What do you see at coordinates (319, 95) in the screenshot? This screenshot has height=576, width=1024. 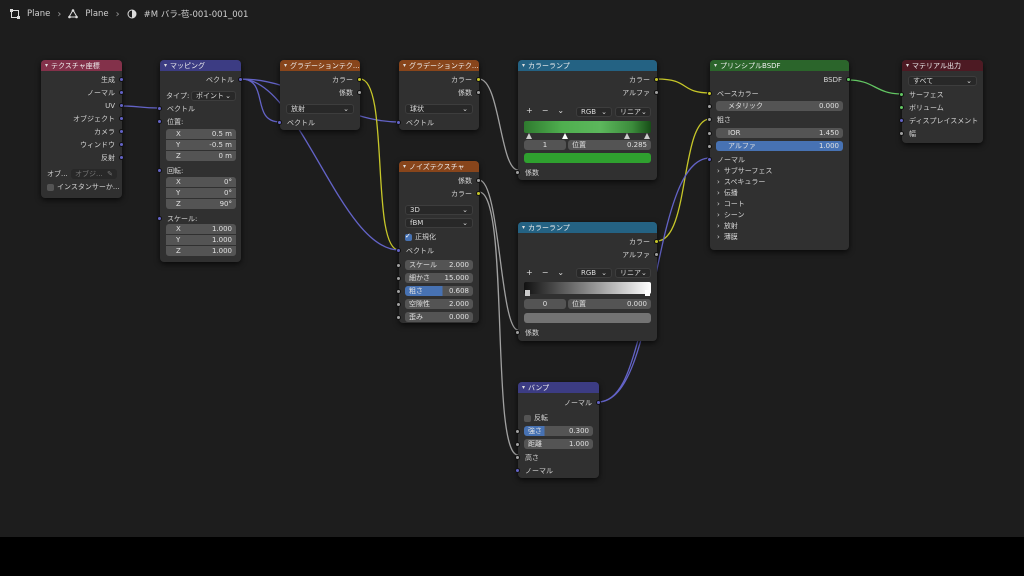 I see `node-gradient-texture-1: ▾ グラデーションテク... カラー 係数 放射 ⌄ ベクトル` at bounding box center [319, 95].